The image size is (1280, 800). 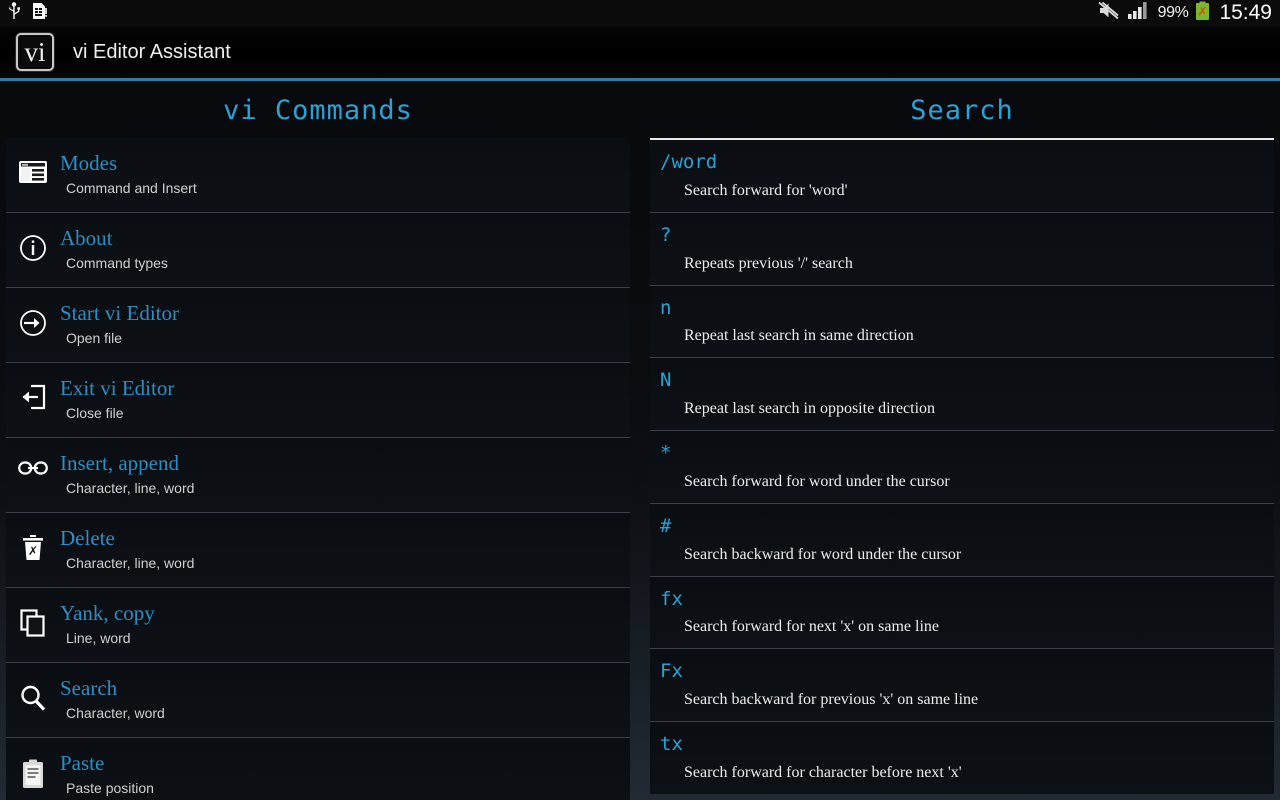 What do you see at coordinates (962, 110) in the screenshot?
I see `search-pane-title: Search` at bounding box center [962, 110].